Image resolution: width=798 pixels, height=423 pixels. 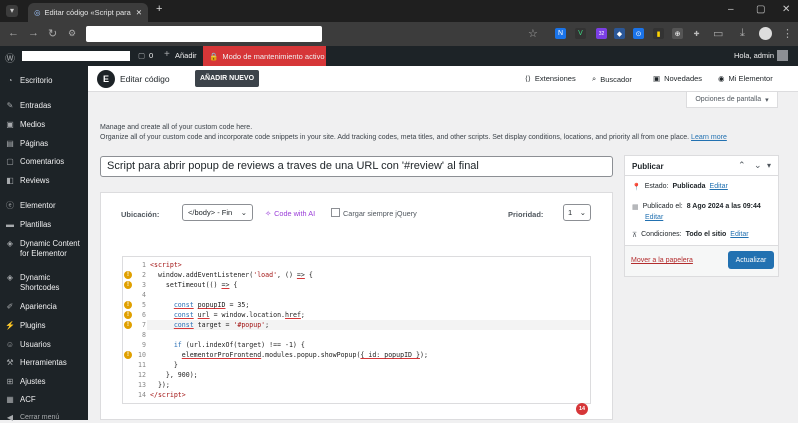 What do you see at coordinates (612, 79) in the screenshot?
I see `finder-link: ⌕ Buscador` at bounding box center [612, 79].